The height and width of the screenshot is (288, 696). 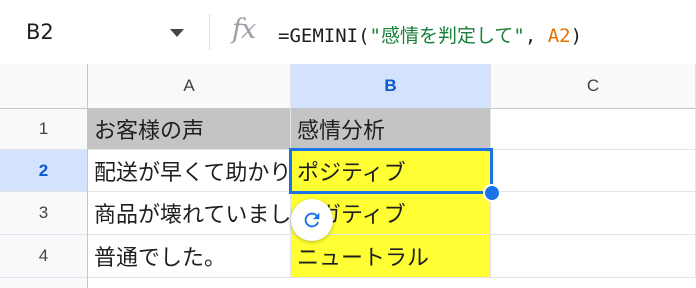 What do you see at coordinates (391, 256) in the screenshot?
I see `cell-b4: ニュートラル` at bounding box center [391, 256].